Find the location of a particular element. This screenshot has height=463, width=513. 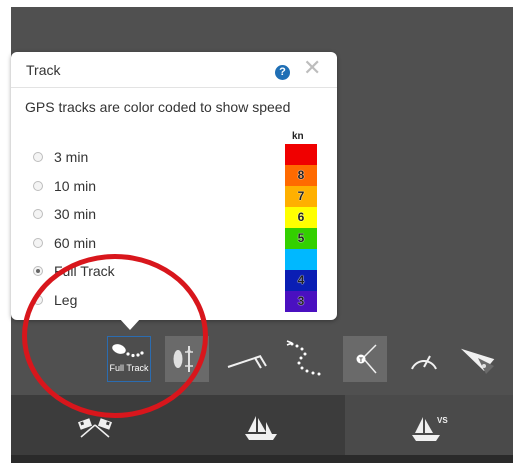

route-button is located at coordinates (306, 359).